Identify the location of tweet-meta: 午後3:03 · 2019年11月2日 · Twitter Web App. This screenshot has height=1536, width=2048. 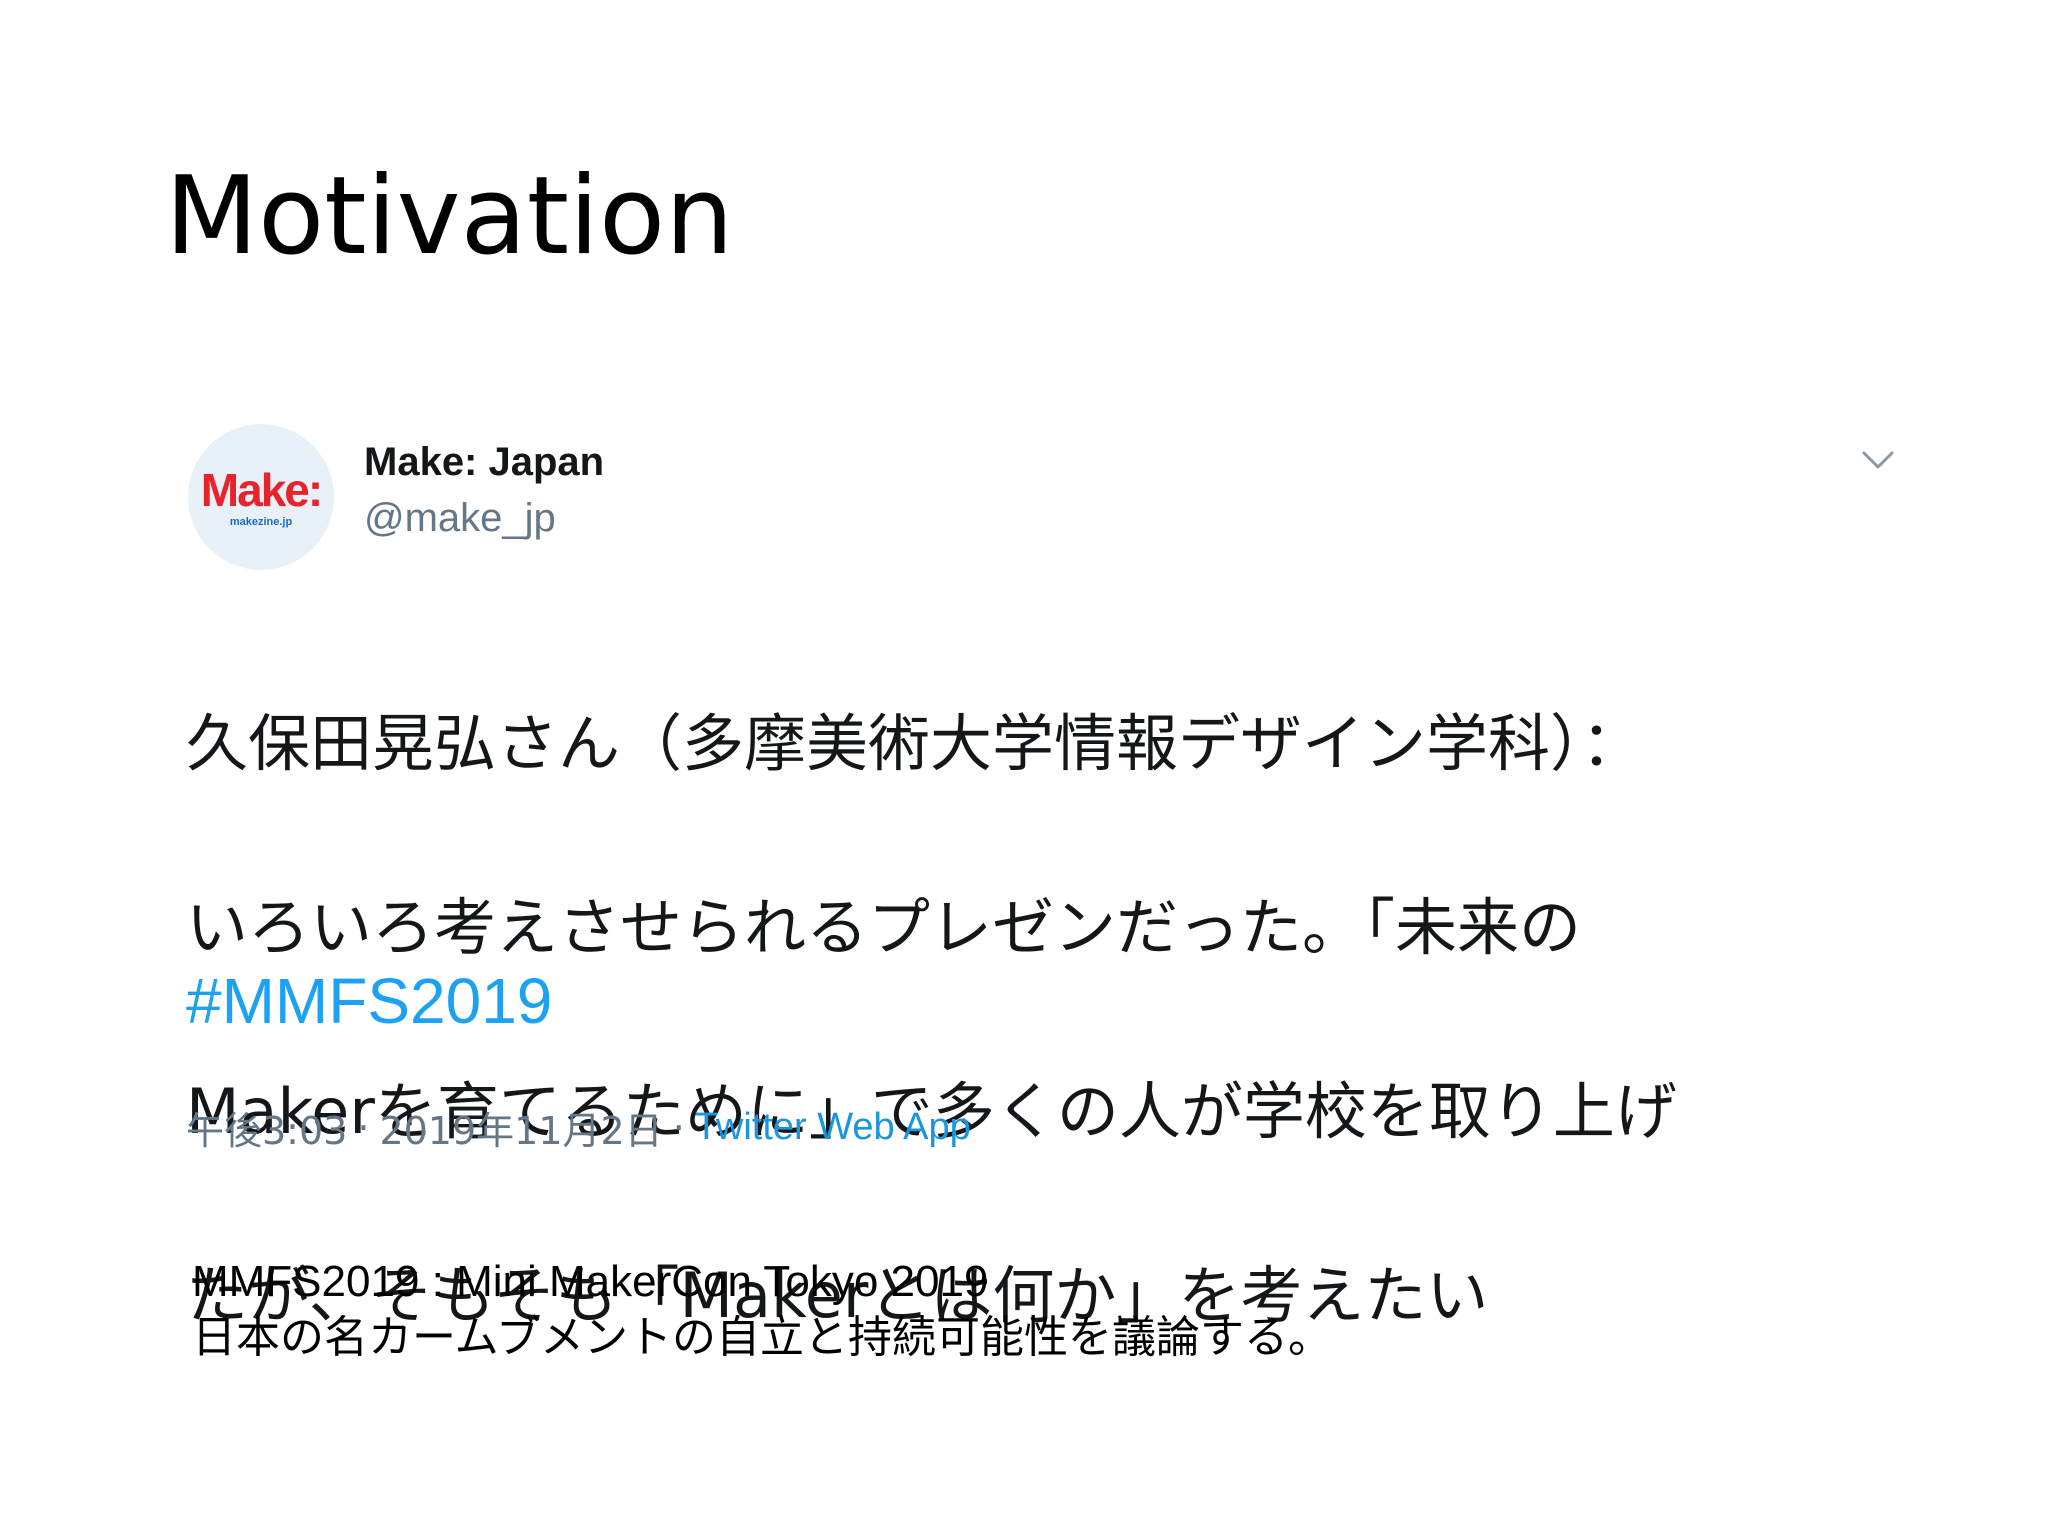
(578, 1127).